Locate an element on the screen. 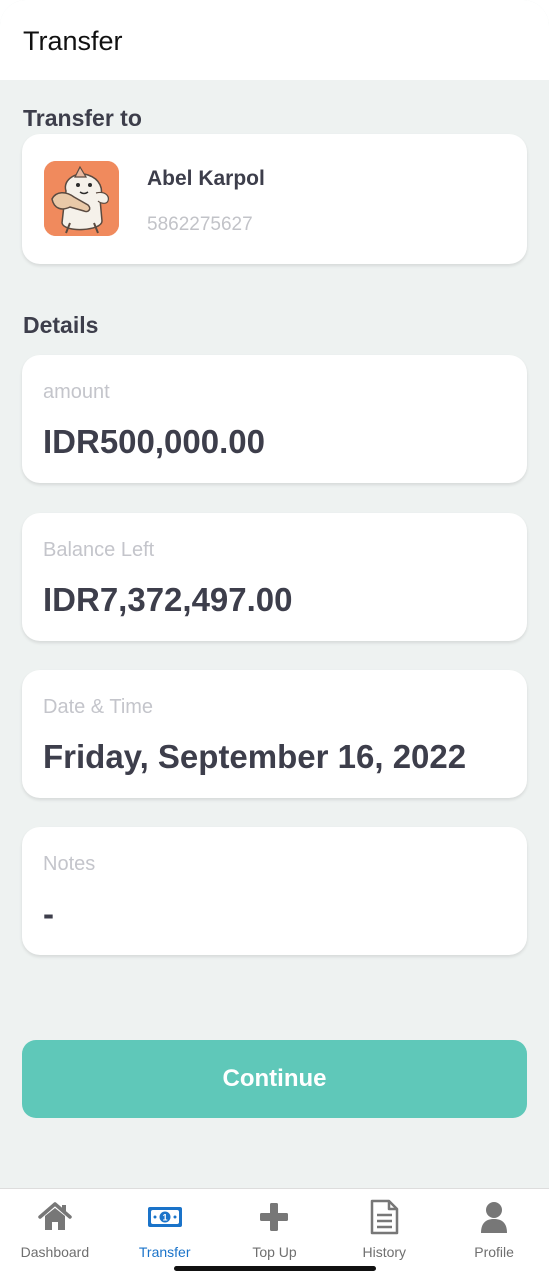  nav-label-transfer: Transfer is located at coordinates (164, 1252).